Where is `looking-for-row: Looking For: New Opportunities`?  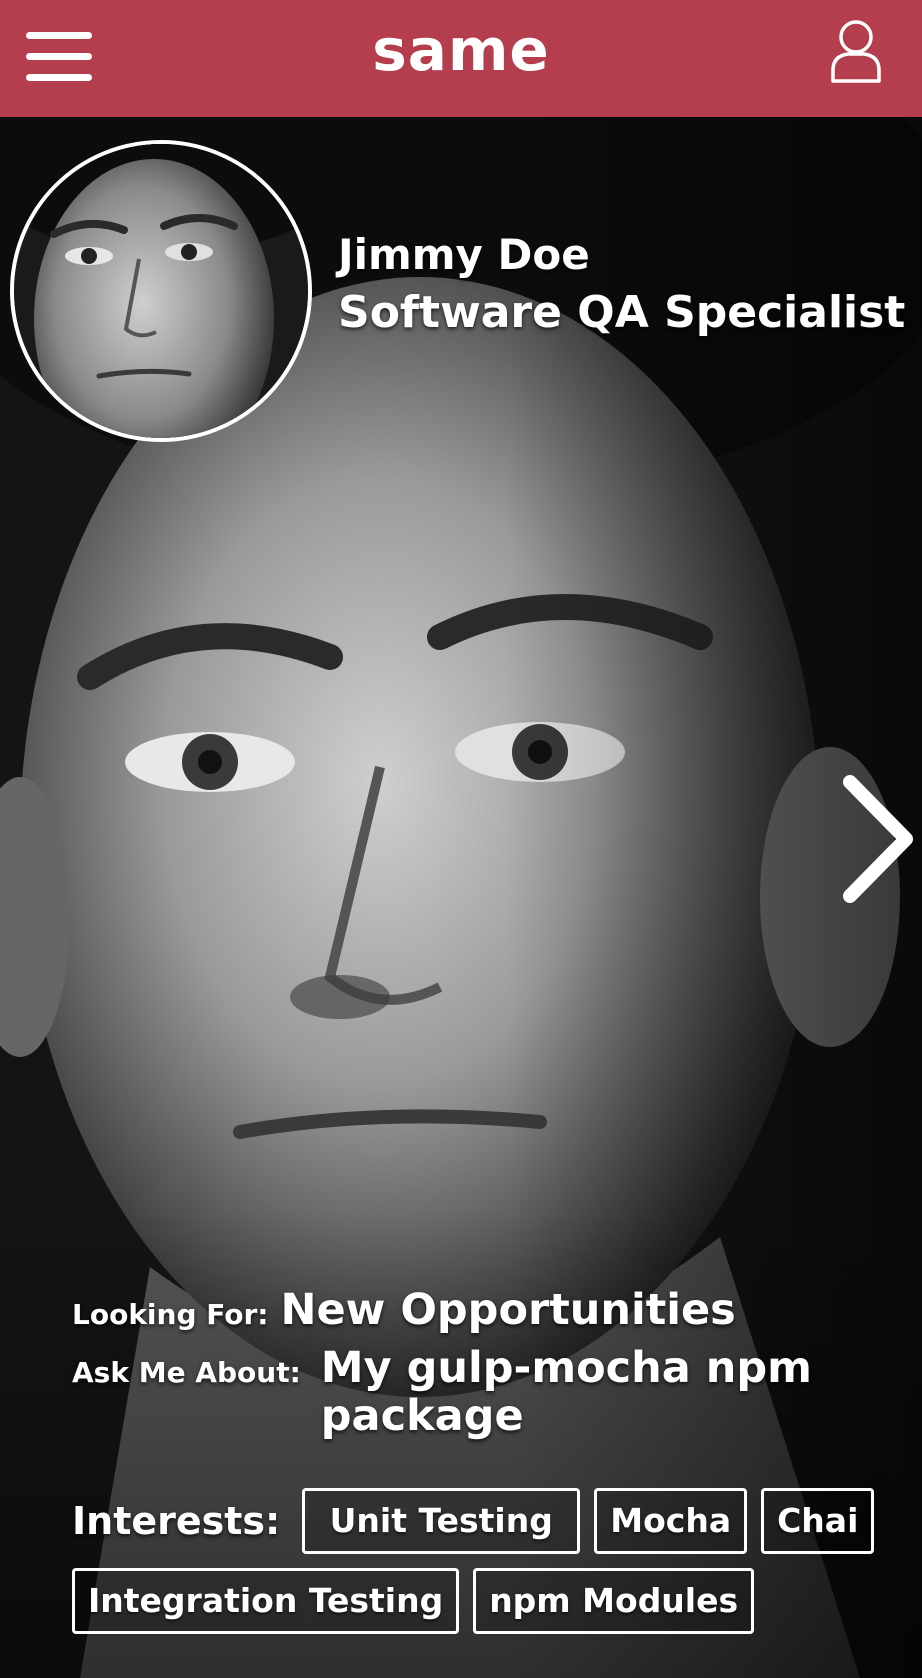 looking-for-row: Looking For: New Opportunities is located at coordinates (492, 1310).